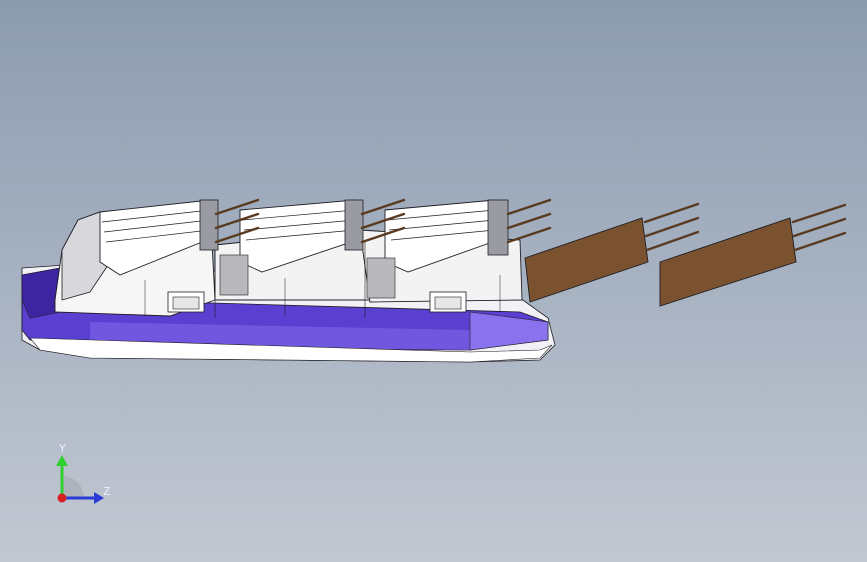  What do you see at coordinates (62, 448) in the screenshot?
I see `y-axis-label: Y` at bounding box center [62, 448].